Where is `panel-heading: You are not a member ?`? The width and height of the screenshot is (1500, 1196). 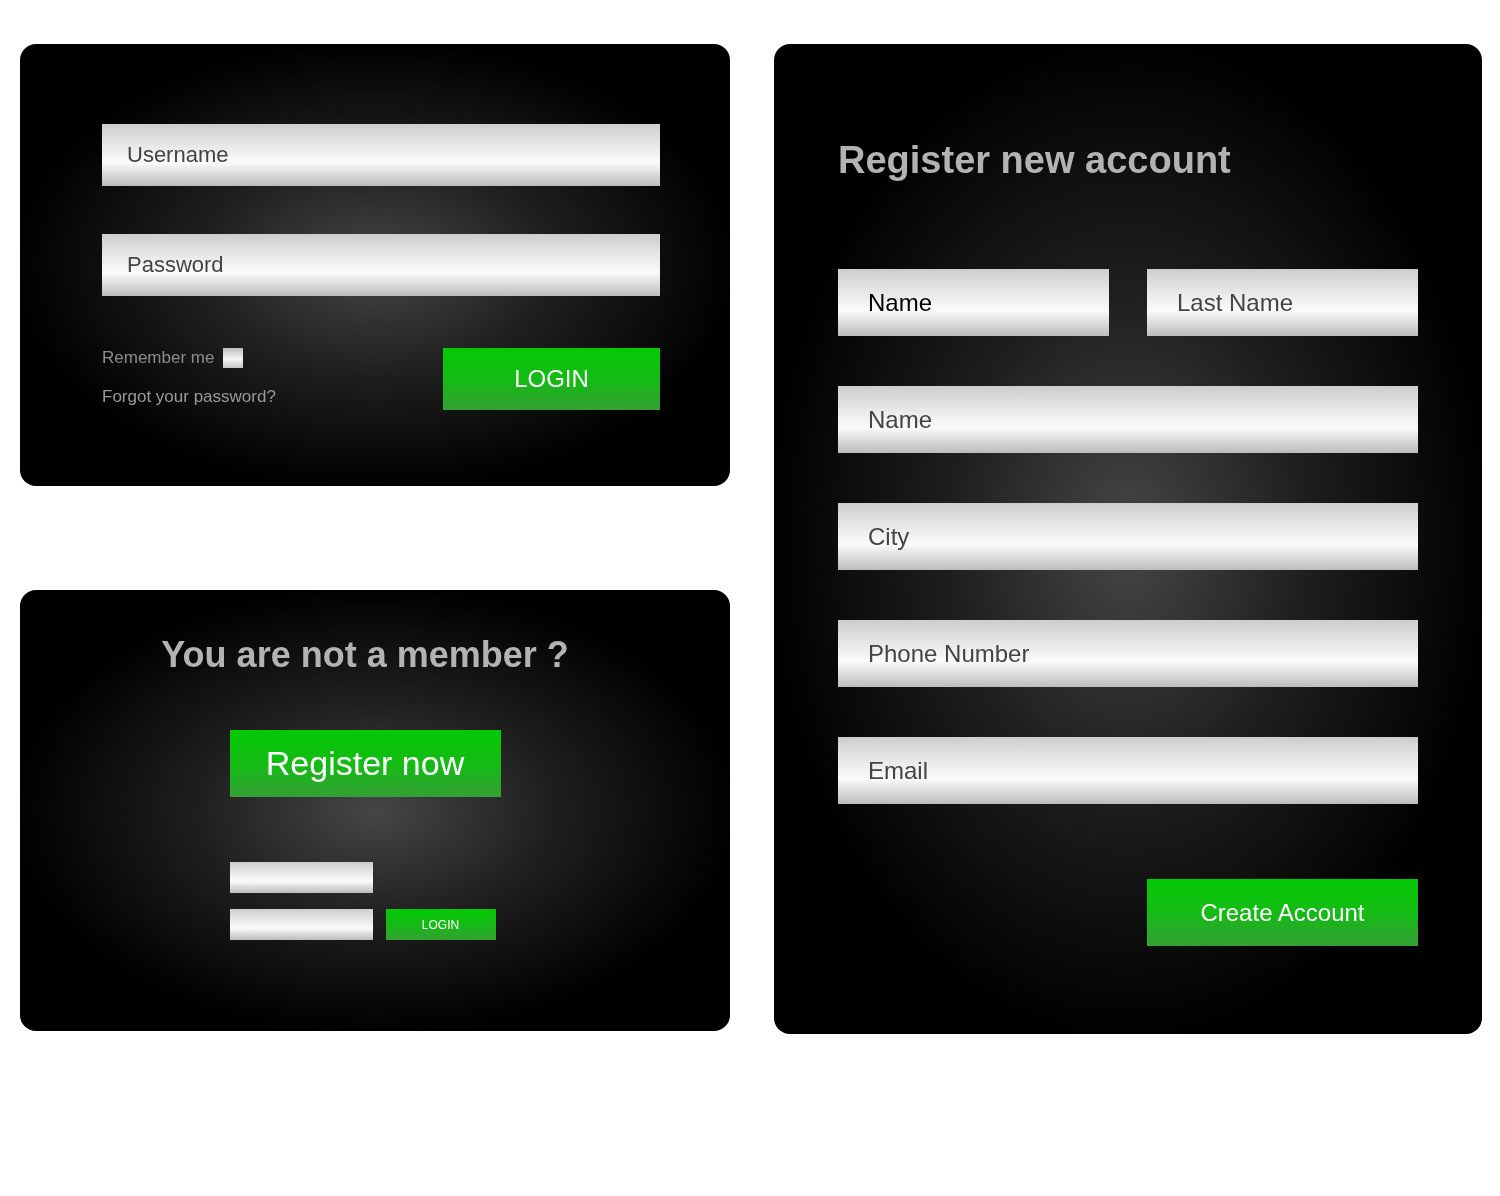 panel-heading: You are not a member ? is located at coordinates (365, 655).